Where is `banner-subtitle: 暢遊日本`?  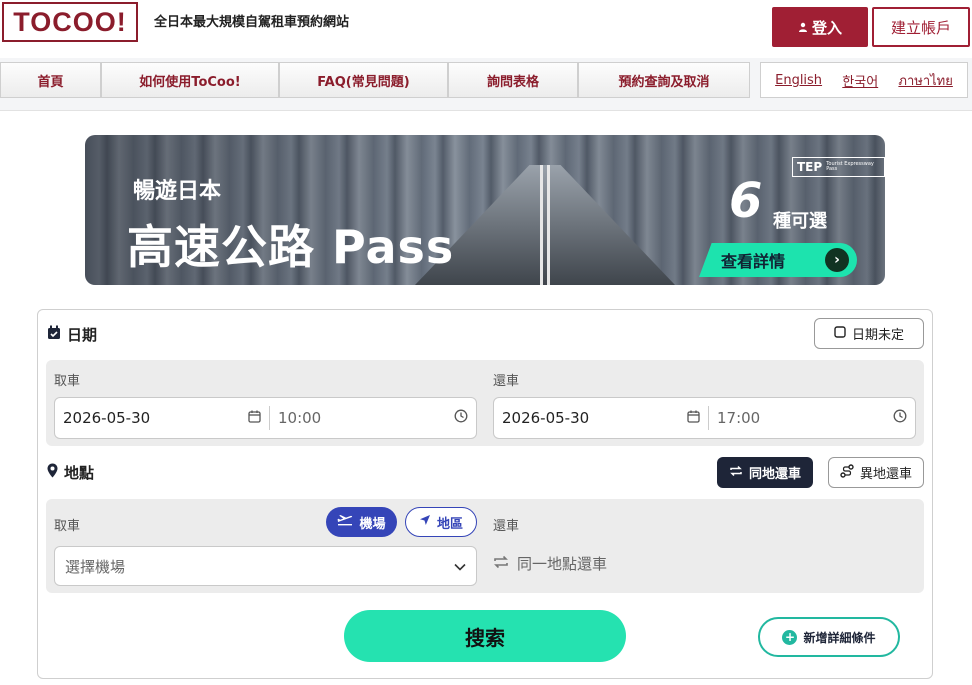 banner-subtitle: 暢遊日本 is located at coordinates (177, 191).